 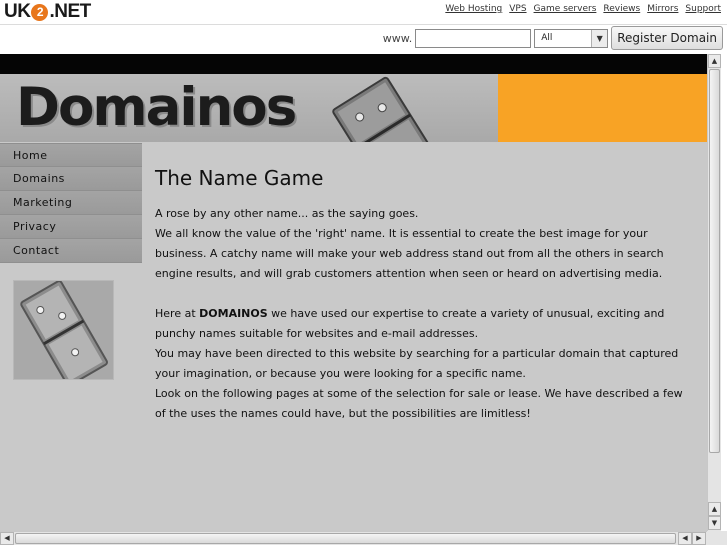 What do you see at coordinates (667, 38) in the screenshot?
I see `register-domain-button: Register Domain` at bounding box center [667, 38].